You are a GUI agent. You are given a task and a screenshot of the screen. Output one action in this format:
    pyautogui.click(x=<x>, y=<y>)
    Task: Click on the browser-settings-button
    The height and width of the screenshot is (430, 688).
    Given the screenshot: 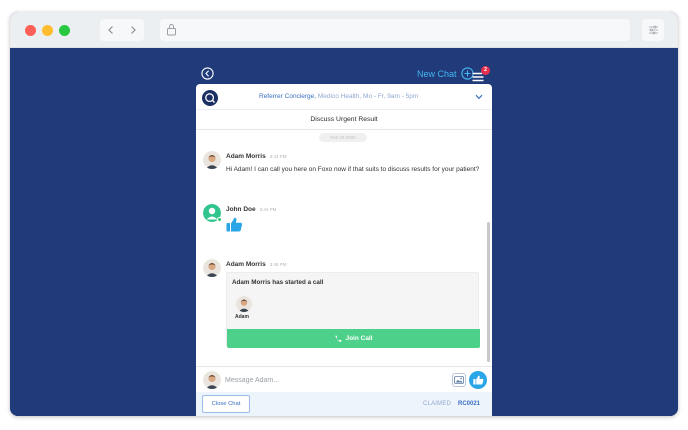 What is the action you would take?
    pyautogui.click(x=653, y=30)
    